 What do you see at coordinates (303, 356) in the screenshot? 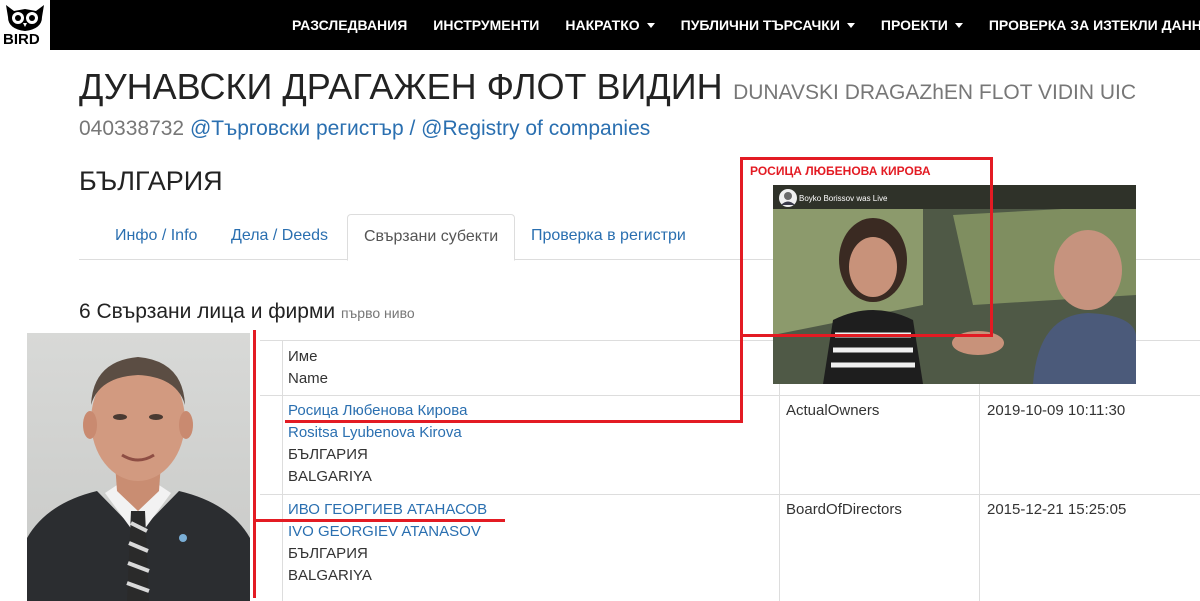
I see `header-name-bg: Име` at bounding box center [303, 356].